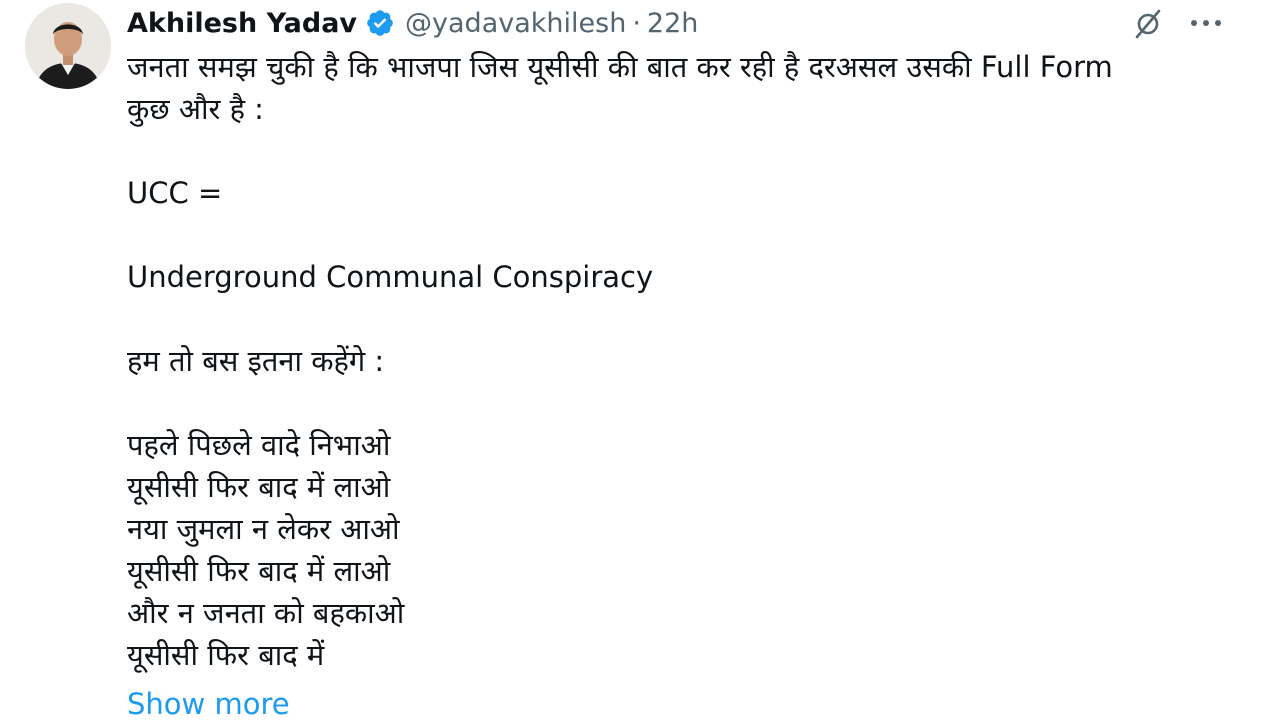 Image resolution: width=1280 pixels, height=720 pixels. I want to click on tweet-line: यूसीसी फिर बाद में, so click(226, 655).